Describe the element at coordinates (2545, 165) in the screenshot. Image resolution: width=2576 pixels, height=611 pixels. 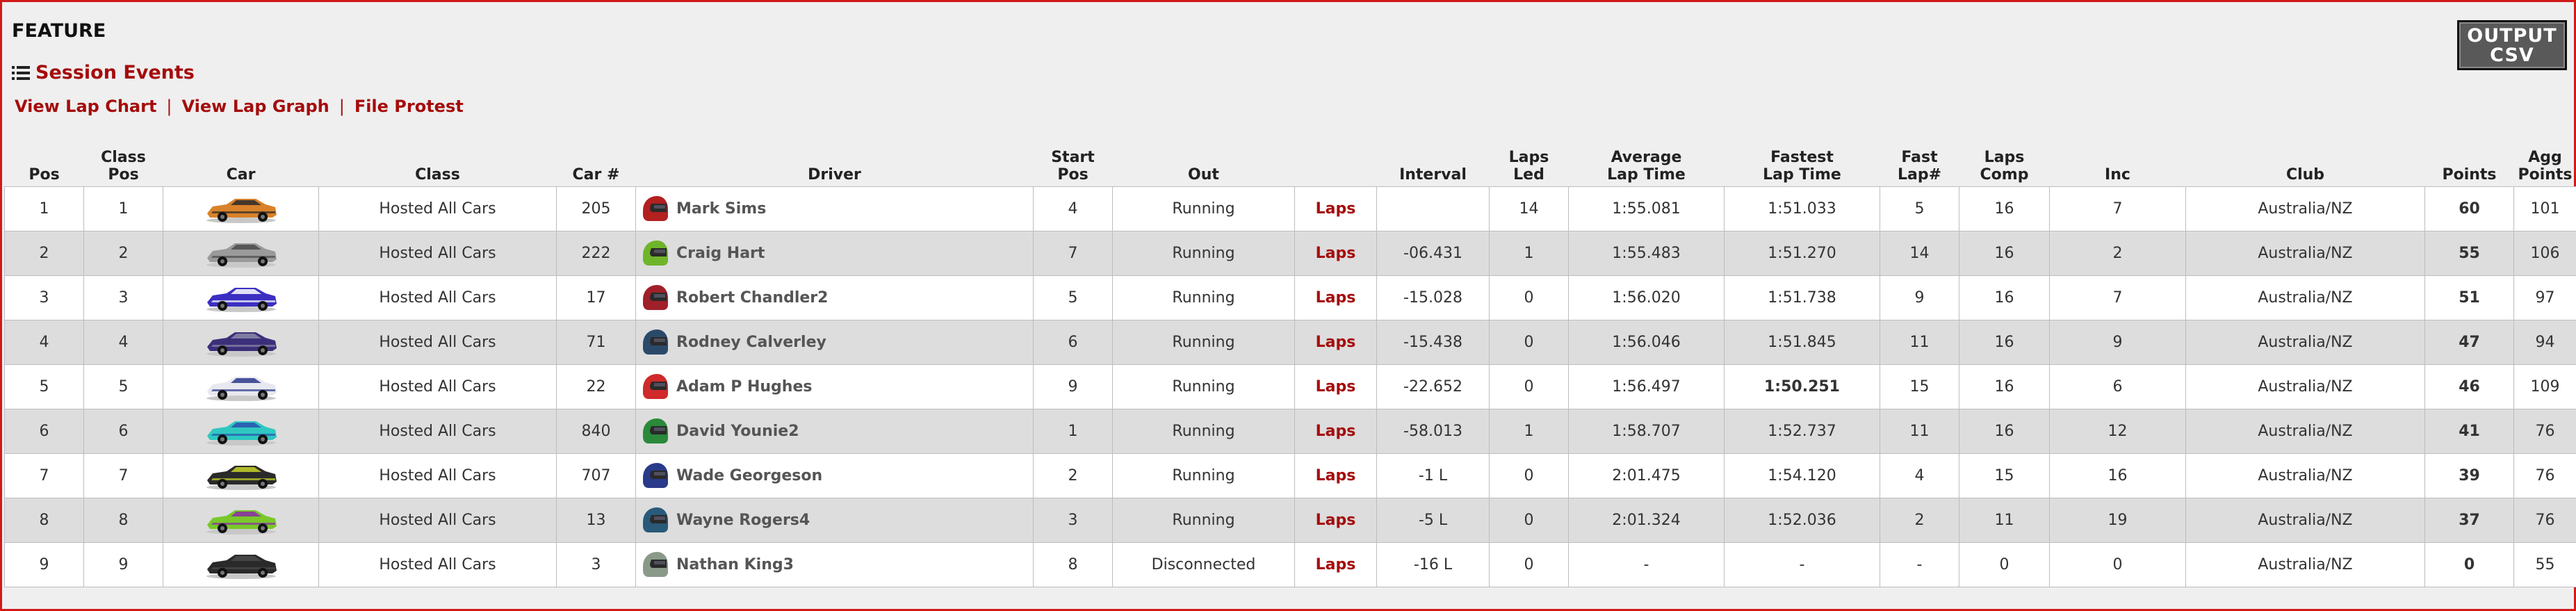
I see `col-agg-points: Agg Points` at that location.